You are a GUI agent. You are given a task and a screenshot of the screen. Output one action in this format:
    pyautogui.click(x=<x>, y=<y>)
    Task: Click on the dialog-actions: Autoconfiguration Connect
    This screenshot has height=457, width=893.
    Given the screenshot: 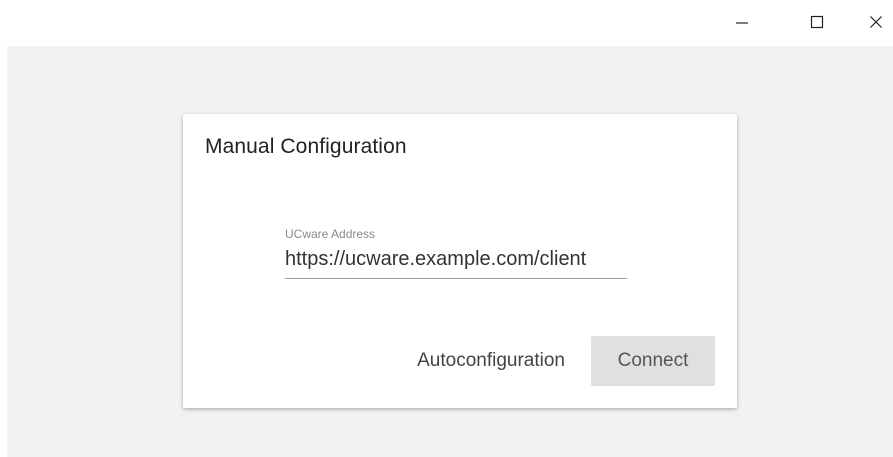 What is the action you would take?
    pyautogui.click(x=559, y=361)
    